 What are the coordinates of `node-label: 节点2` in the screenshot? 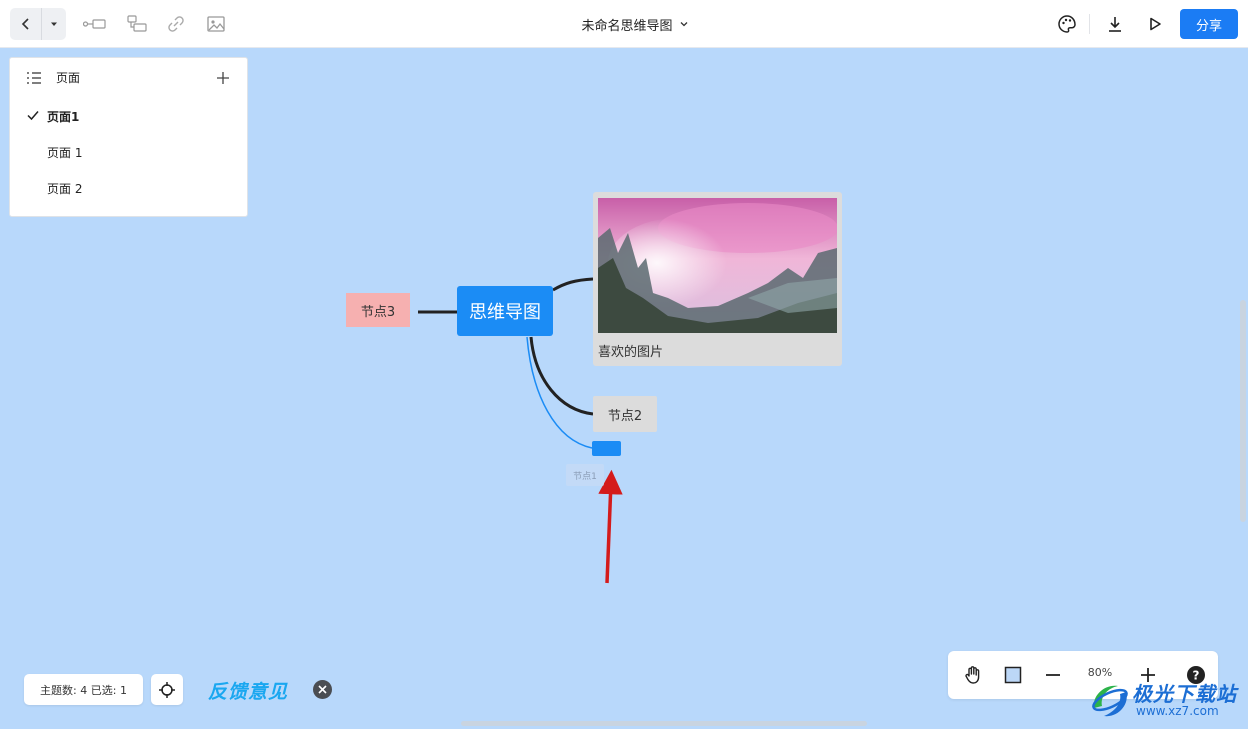 It's located at (625, 416).